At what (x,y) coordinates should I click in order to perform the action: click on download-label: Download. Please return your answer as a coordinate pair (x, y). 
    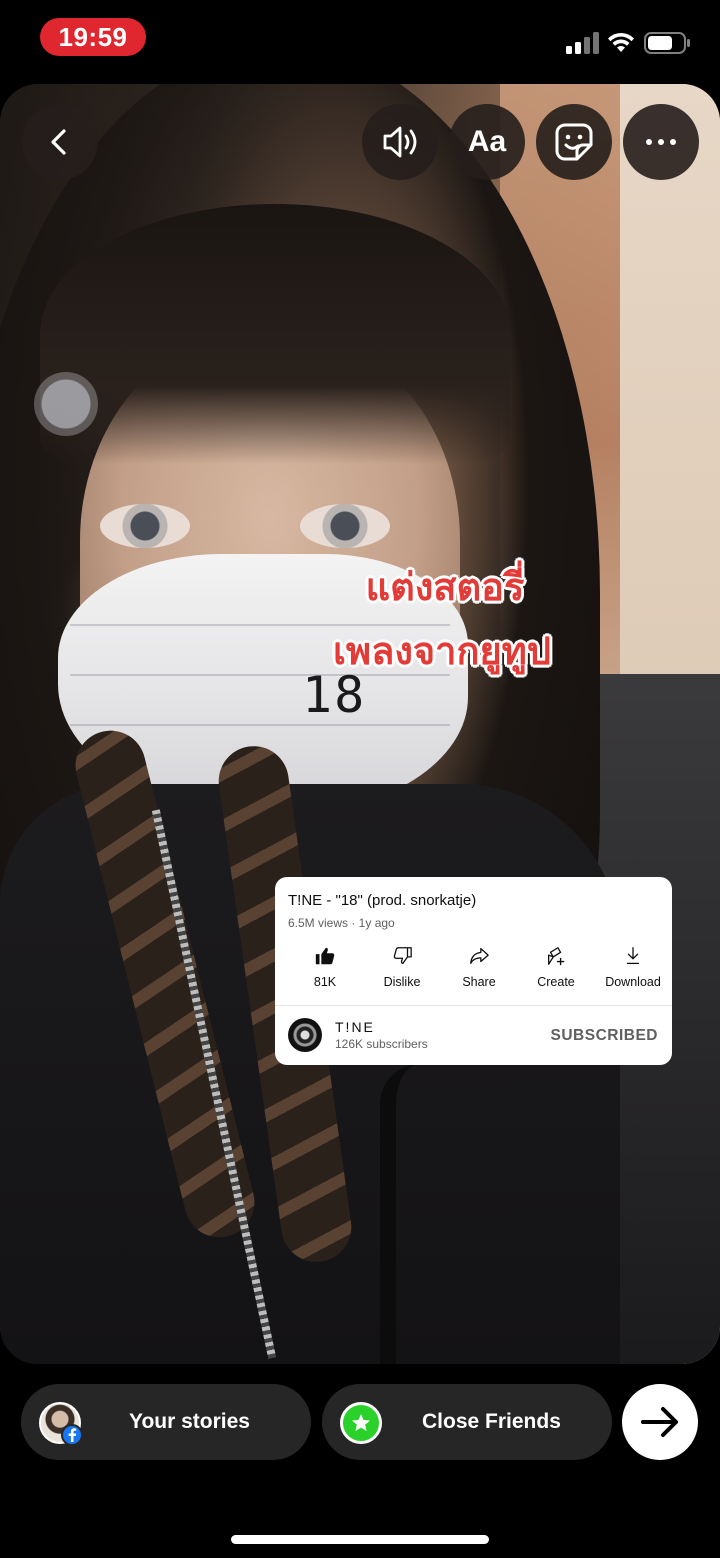
    Looking at the image, I should click on (633, 982).